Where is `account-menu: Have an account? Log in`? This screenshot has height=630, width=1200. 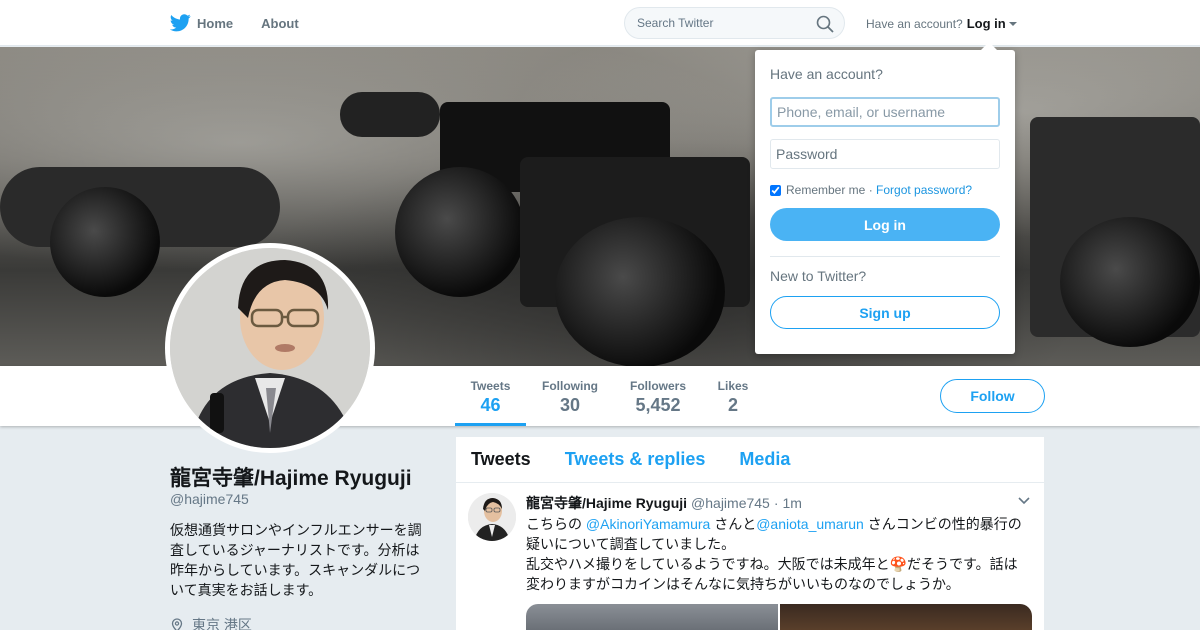 account-menu: Have an account? Log in is located at coordinates (941, 23).